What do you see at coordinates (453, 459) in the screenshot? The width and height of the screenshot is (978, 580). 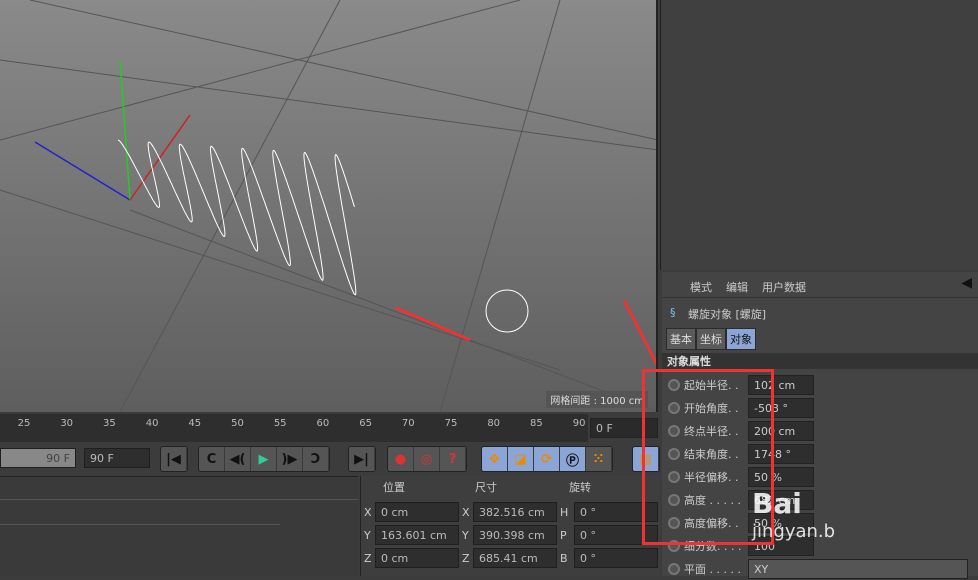 I see `help-button: ?` at bounding box center [453, 459].